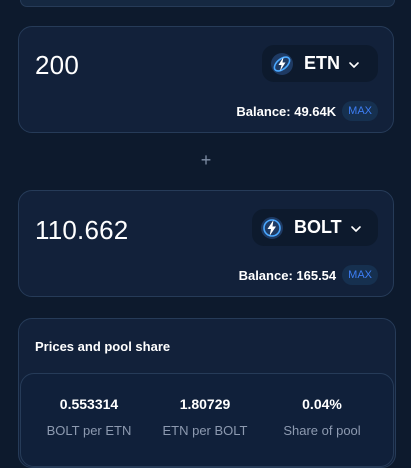 The image size is (411, 468). I want to click on prices-title: Prices and pool share, so click(103, 346).